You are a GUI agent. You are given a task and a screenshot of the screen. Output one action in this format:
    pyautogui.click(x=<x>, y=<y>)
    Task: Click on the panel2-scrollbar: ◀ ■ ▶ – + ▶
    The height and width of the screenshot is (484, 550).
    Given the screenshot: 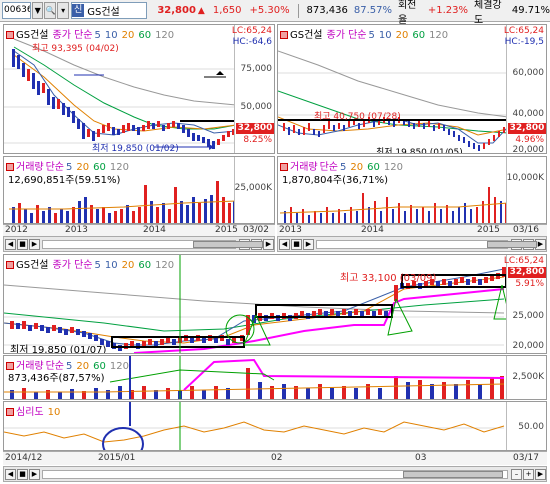 What is the action you would take?
    pyautogui.click(x=412, y=244)
    